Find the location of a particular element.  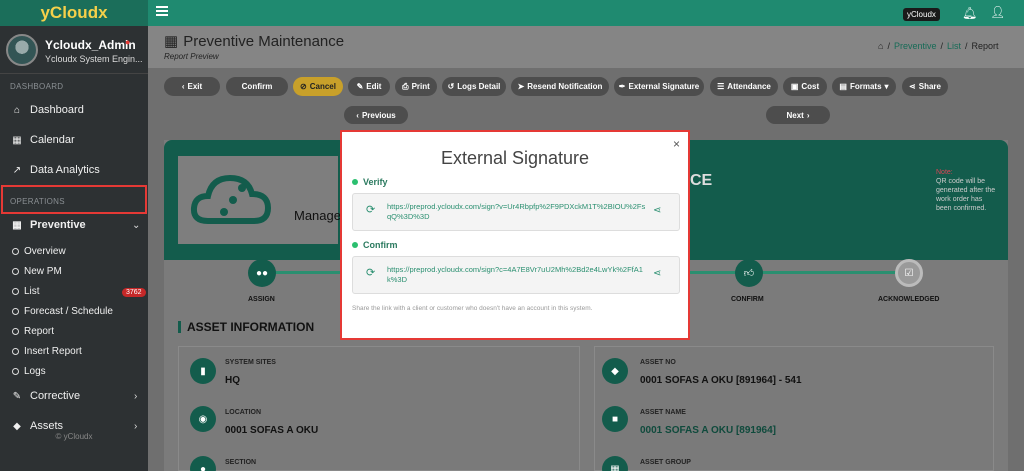

breadcrumb-list: List is located at coordinates (954, 46).